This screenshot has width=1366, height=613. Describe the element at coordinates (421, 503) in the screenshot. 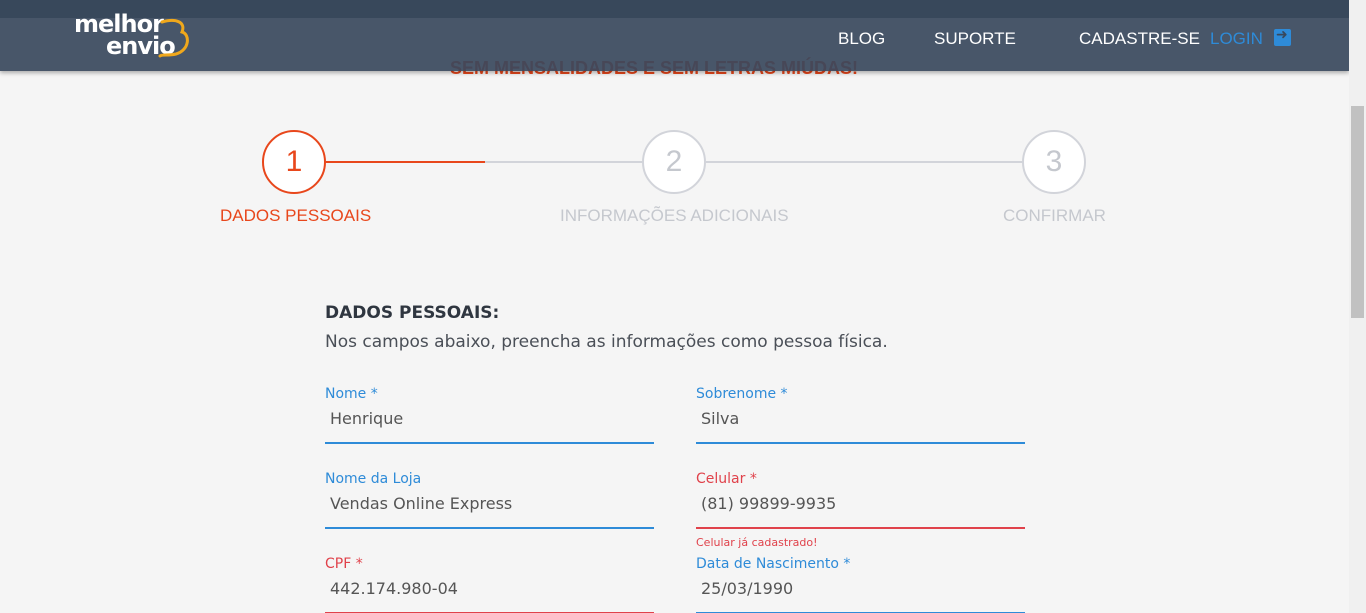

I see `nome-loja-input: Vendas Online Express` at that location.